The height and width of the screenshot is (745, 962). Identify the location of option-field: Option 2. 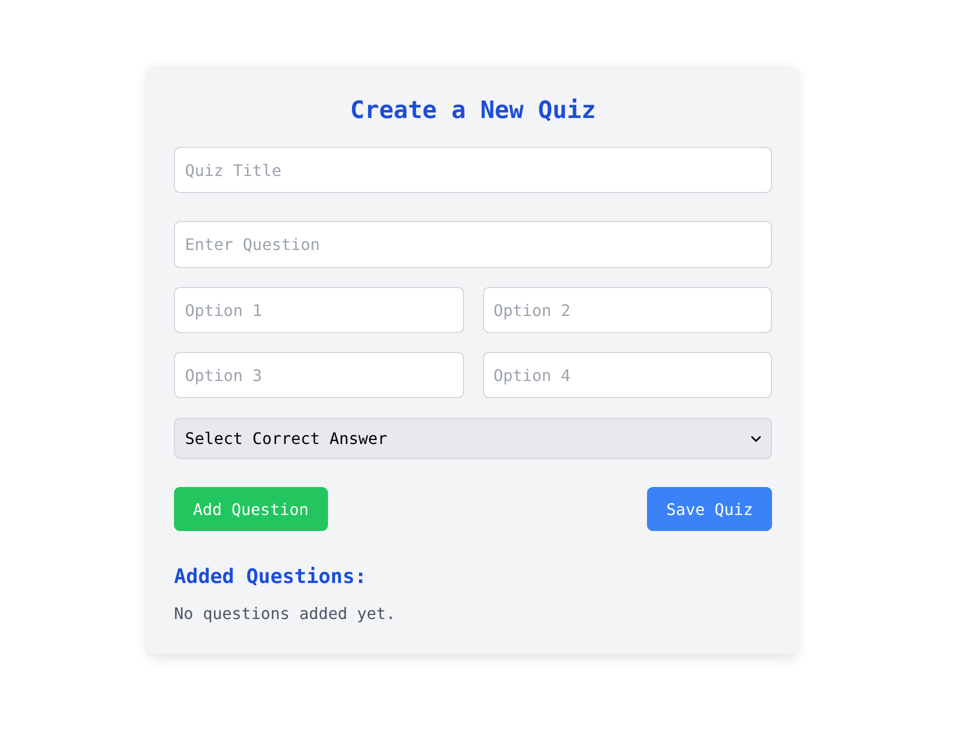
(627, 310).